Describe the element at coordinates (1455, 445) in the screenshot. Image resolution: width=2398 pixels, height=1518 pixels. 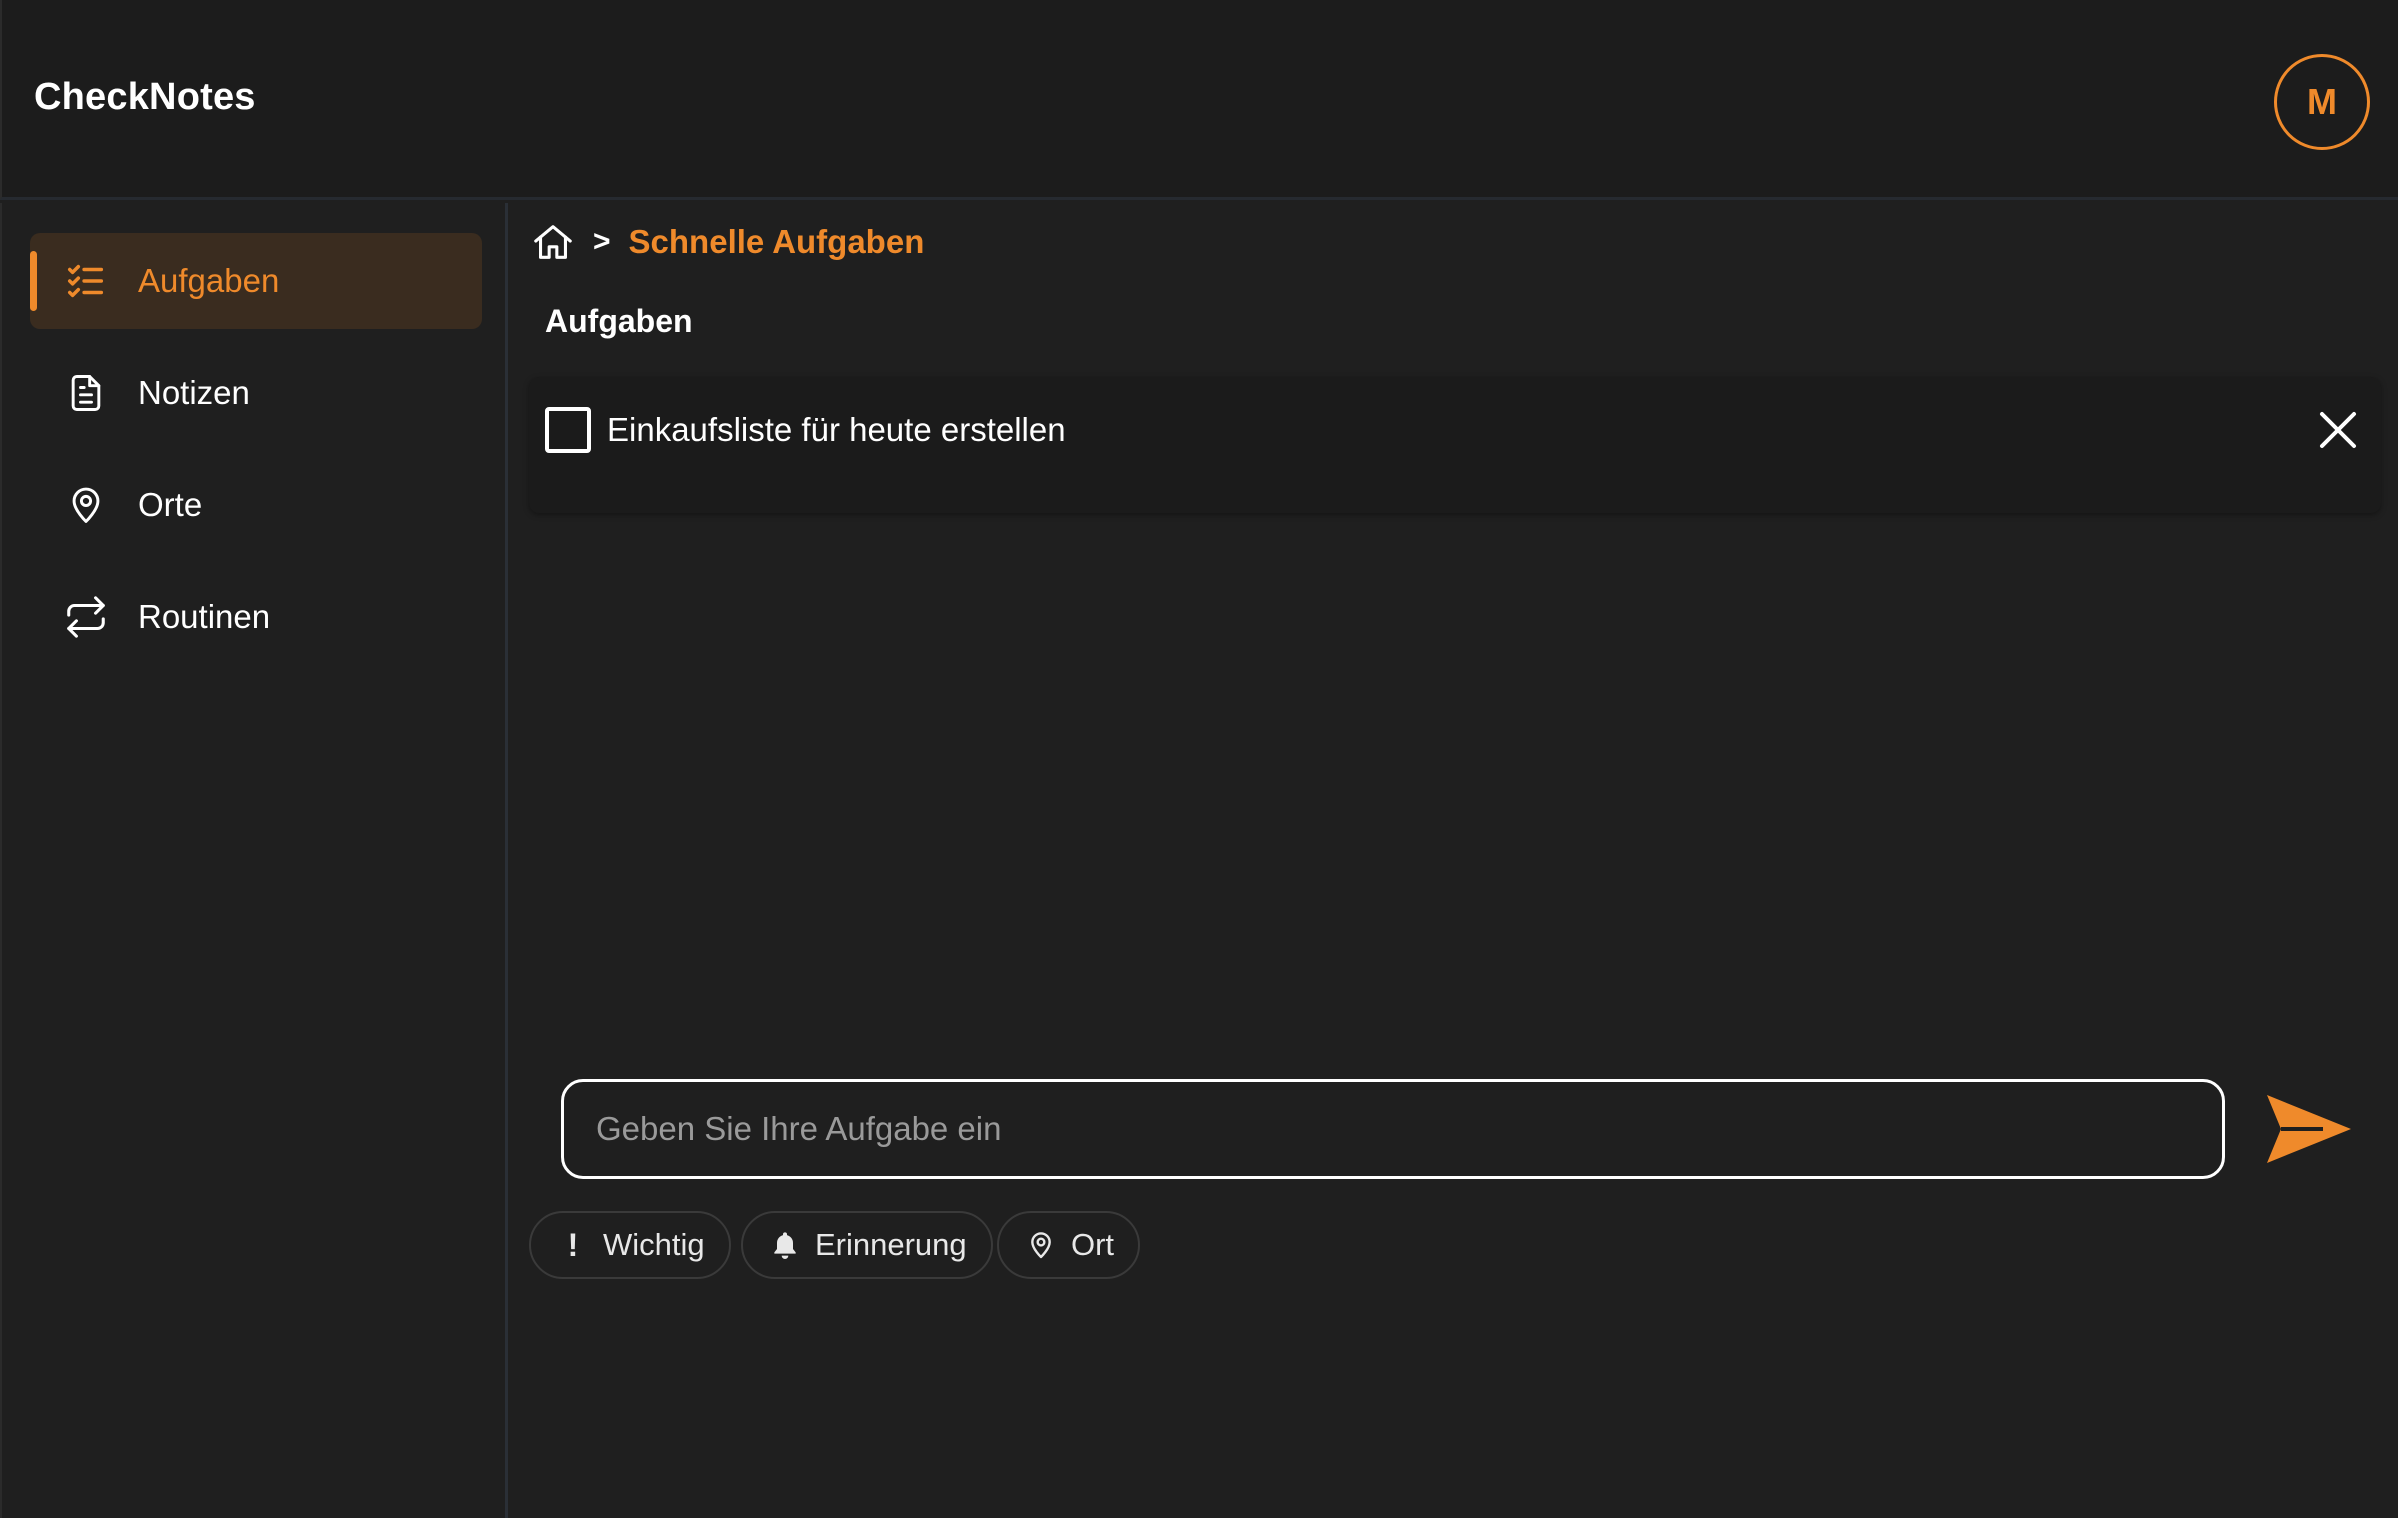
I see `task-item: Einkaufsliste für heute erstellen` at that location.